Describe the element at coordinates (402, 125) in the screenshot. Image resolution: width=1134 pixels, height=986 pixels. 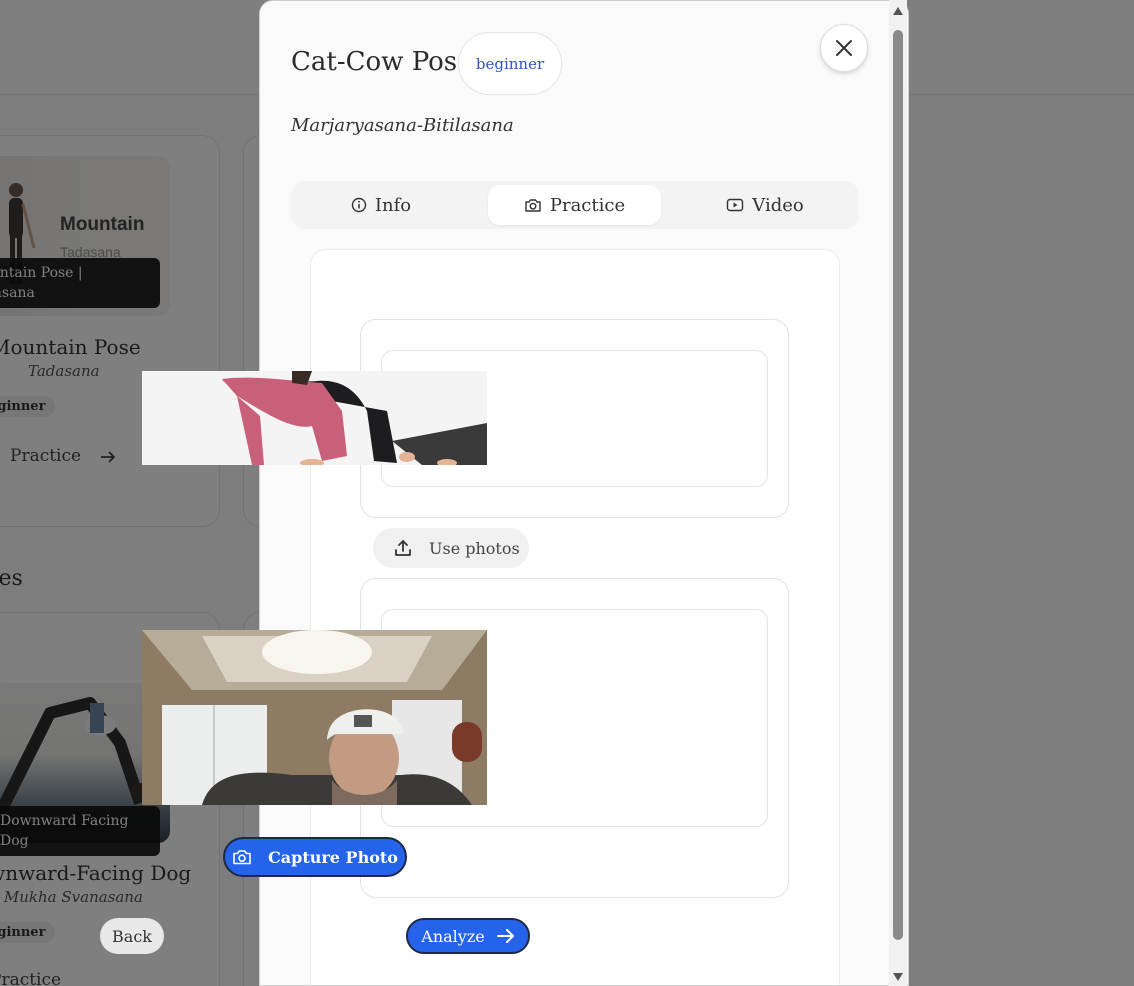
I see `sanskrit-name: Marjaryasana-Bitilasana` at that location.